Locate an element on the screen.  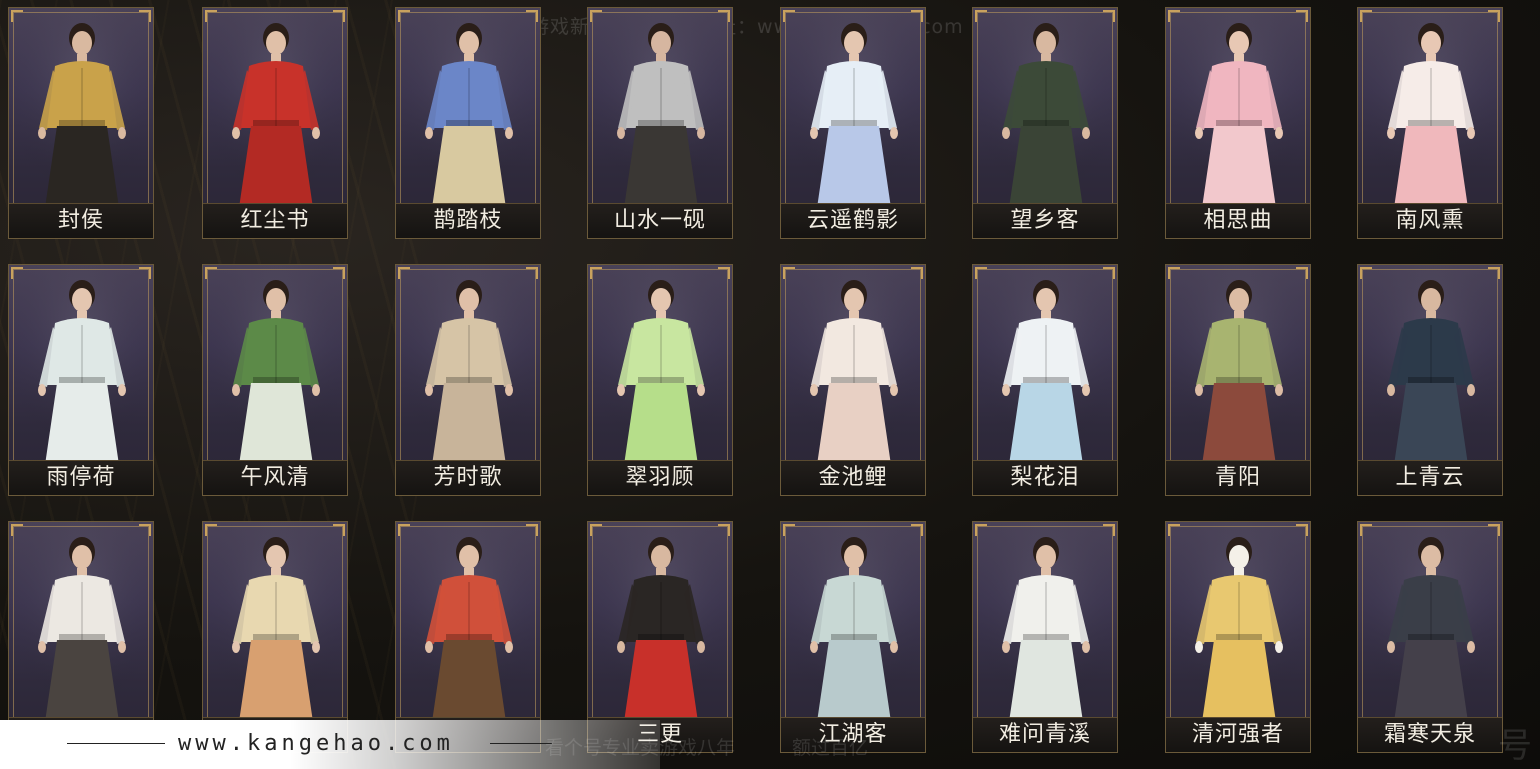
outfit-card: 雨停荷 is located at coordinates (81, 380).